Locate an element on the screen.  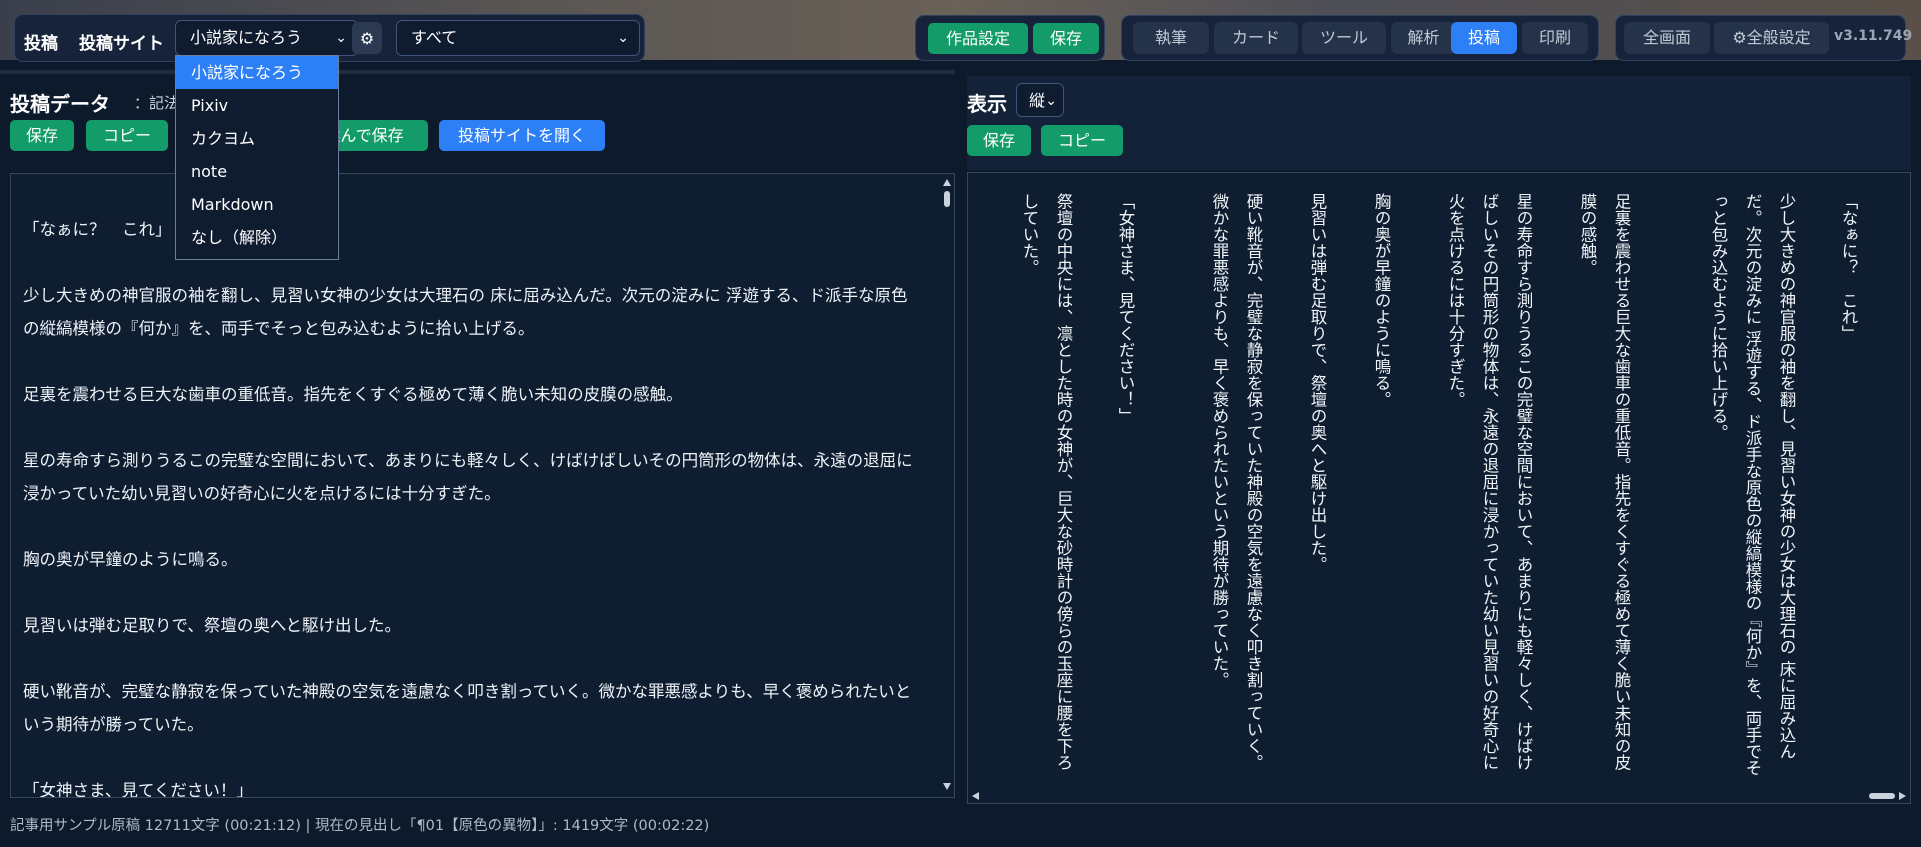
menu-item-narou: 小説家になろう is located at coordinates (257, 72).